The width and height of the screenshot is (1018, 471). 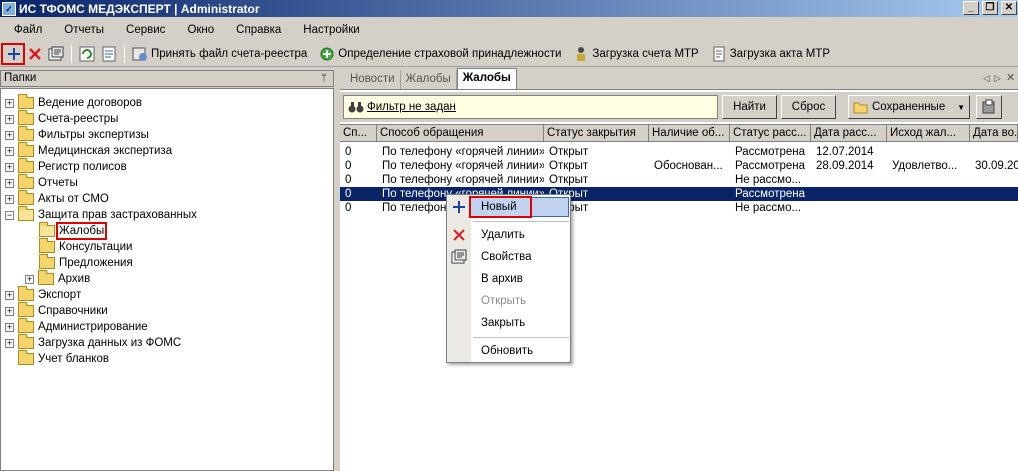 What do you see at coordinates (520, 257) in the screenshot?
I see `menu-item-properties: Свойства` at bounding box center [520, 257].